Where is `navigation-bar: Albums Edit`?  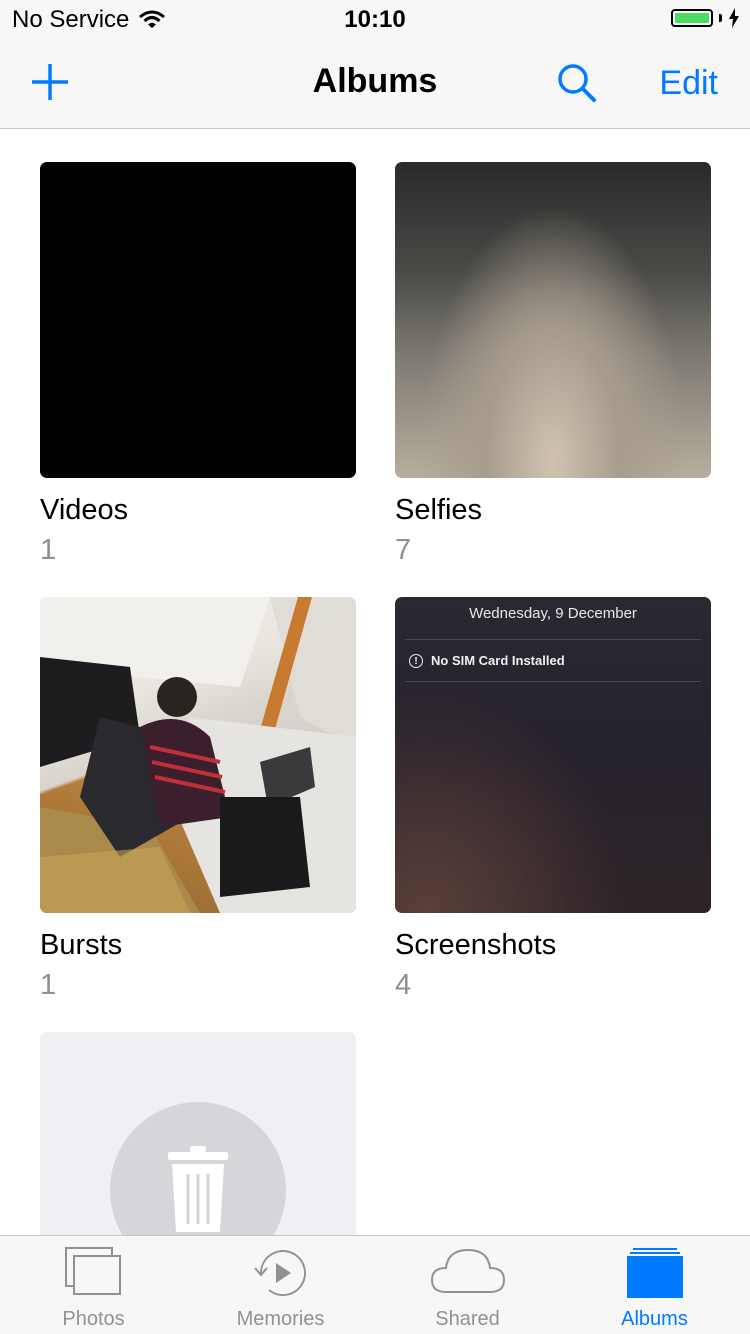 navigation-bar: Albums Edit is located at coordinates (375, 84).